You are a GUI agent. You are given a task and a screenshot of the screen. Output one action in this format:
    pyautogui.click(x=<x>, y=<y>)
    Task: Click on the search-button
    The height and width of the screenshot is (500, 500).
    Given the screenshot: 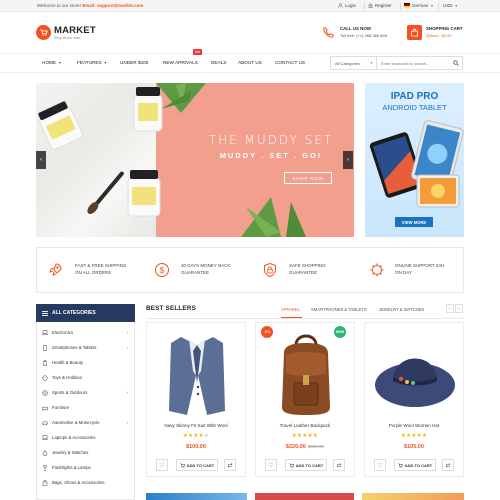 What is the action you would take?
    pyautogui.click(x=455, y=63)
    